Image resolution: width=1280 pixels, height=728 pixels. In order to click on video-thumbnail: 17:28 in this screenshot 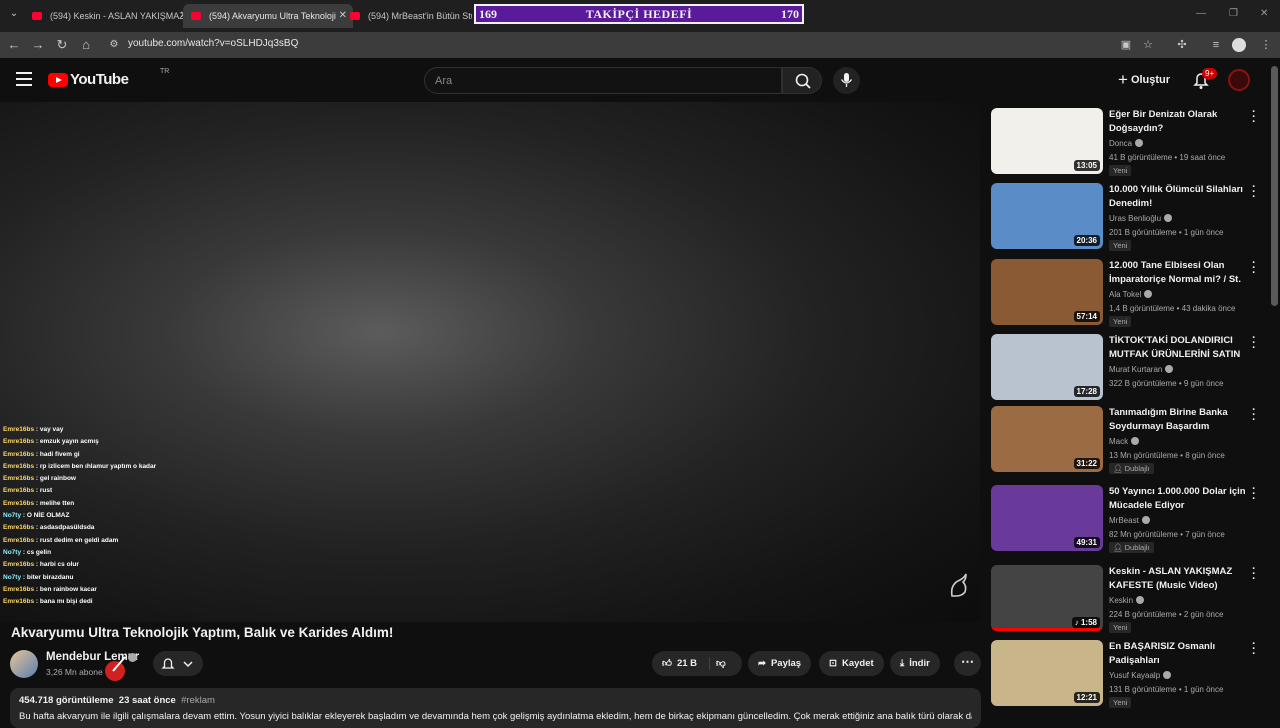, I will do `click(1047, 367)`.